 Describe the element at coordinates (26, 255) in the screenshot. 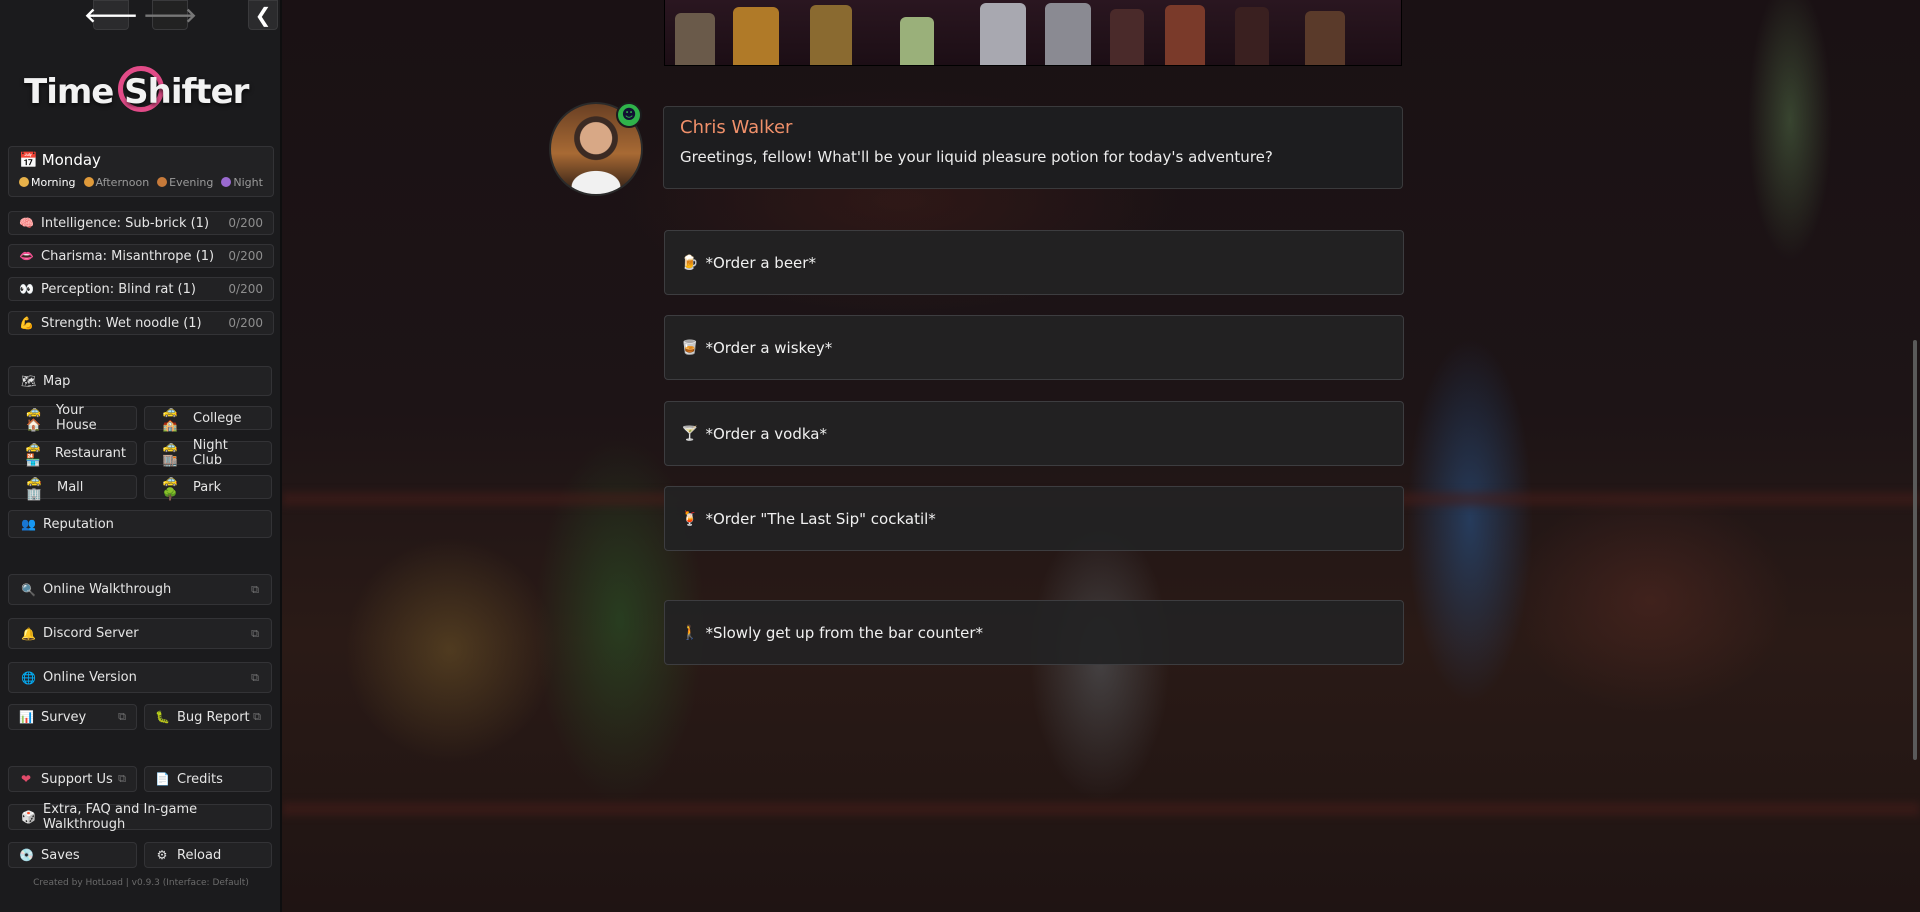

I see `lips-icon: 👄` at that location.